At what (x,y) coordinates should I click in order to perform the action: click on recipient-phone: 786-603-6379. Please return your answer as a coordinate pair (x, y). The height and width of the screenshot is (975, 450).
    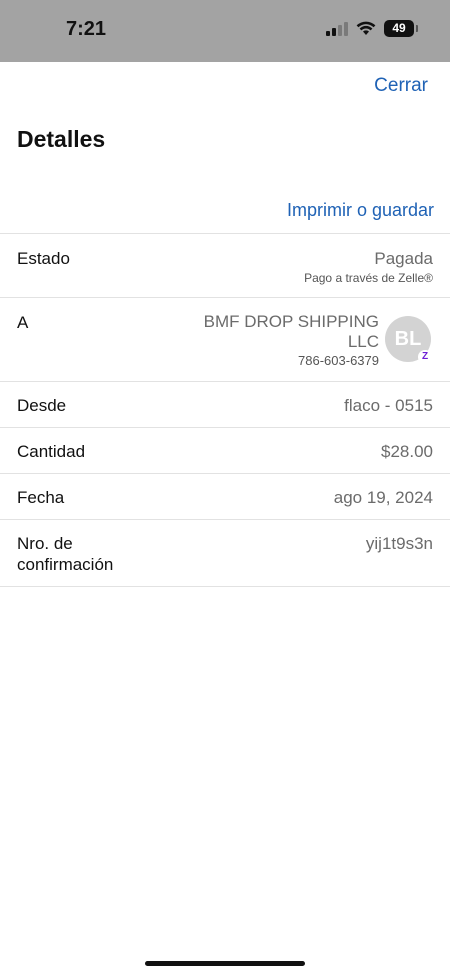
    Looking at the image, I should click on (338, 360).